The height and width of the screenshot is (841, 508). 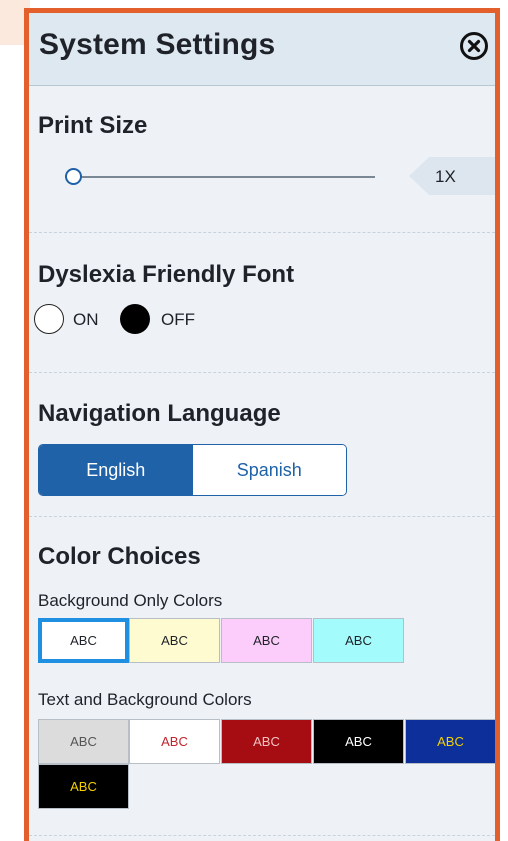 What do you see at coordinates (474, 46) in the screenshot?
I see `close-icon` at bounding box center [474, 46].